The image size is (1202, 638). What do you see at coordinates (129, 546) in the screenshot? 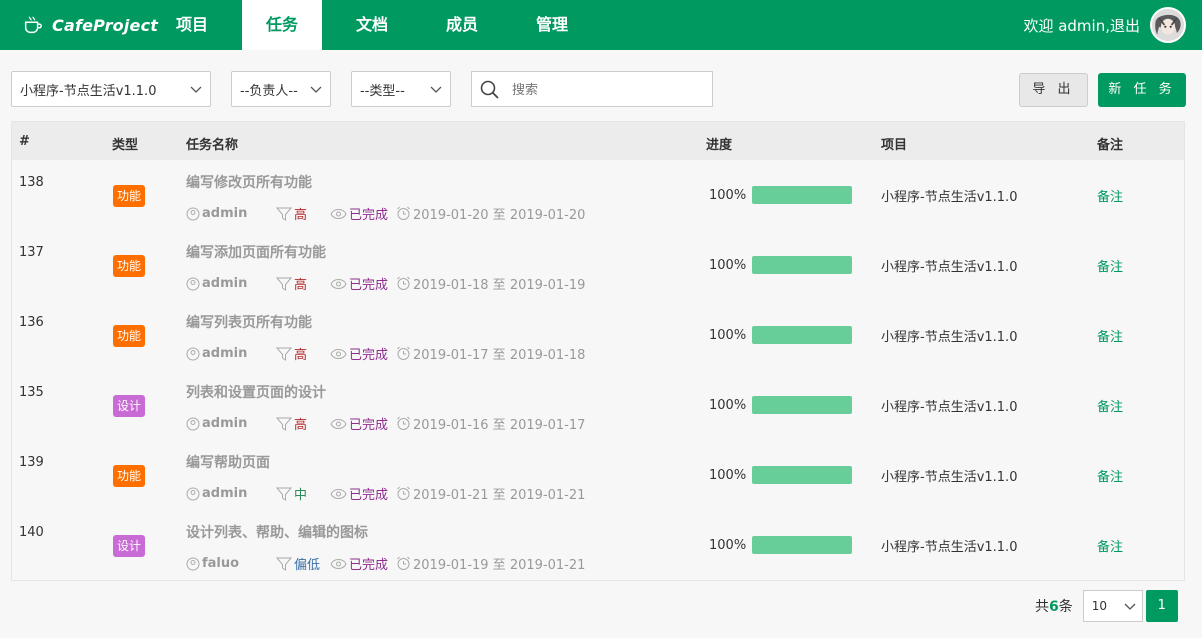
I see `task-type-badge: 设计` at bounding box center [129, 546].